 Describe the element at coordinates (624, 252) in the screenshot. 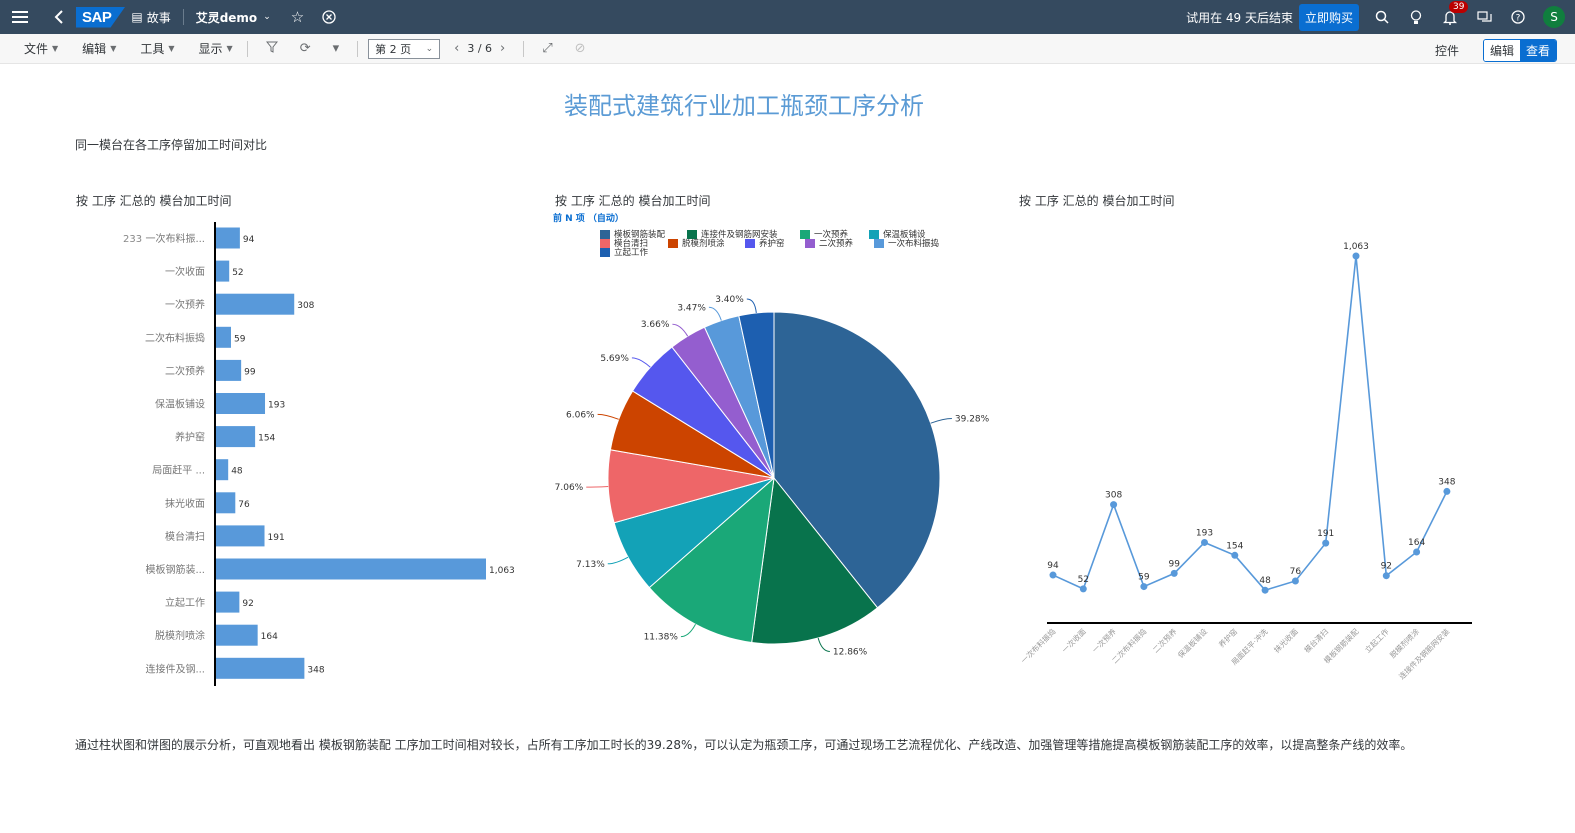

I see `pie-legend-item: 立起工作` at that location.